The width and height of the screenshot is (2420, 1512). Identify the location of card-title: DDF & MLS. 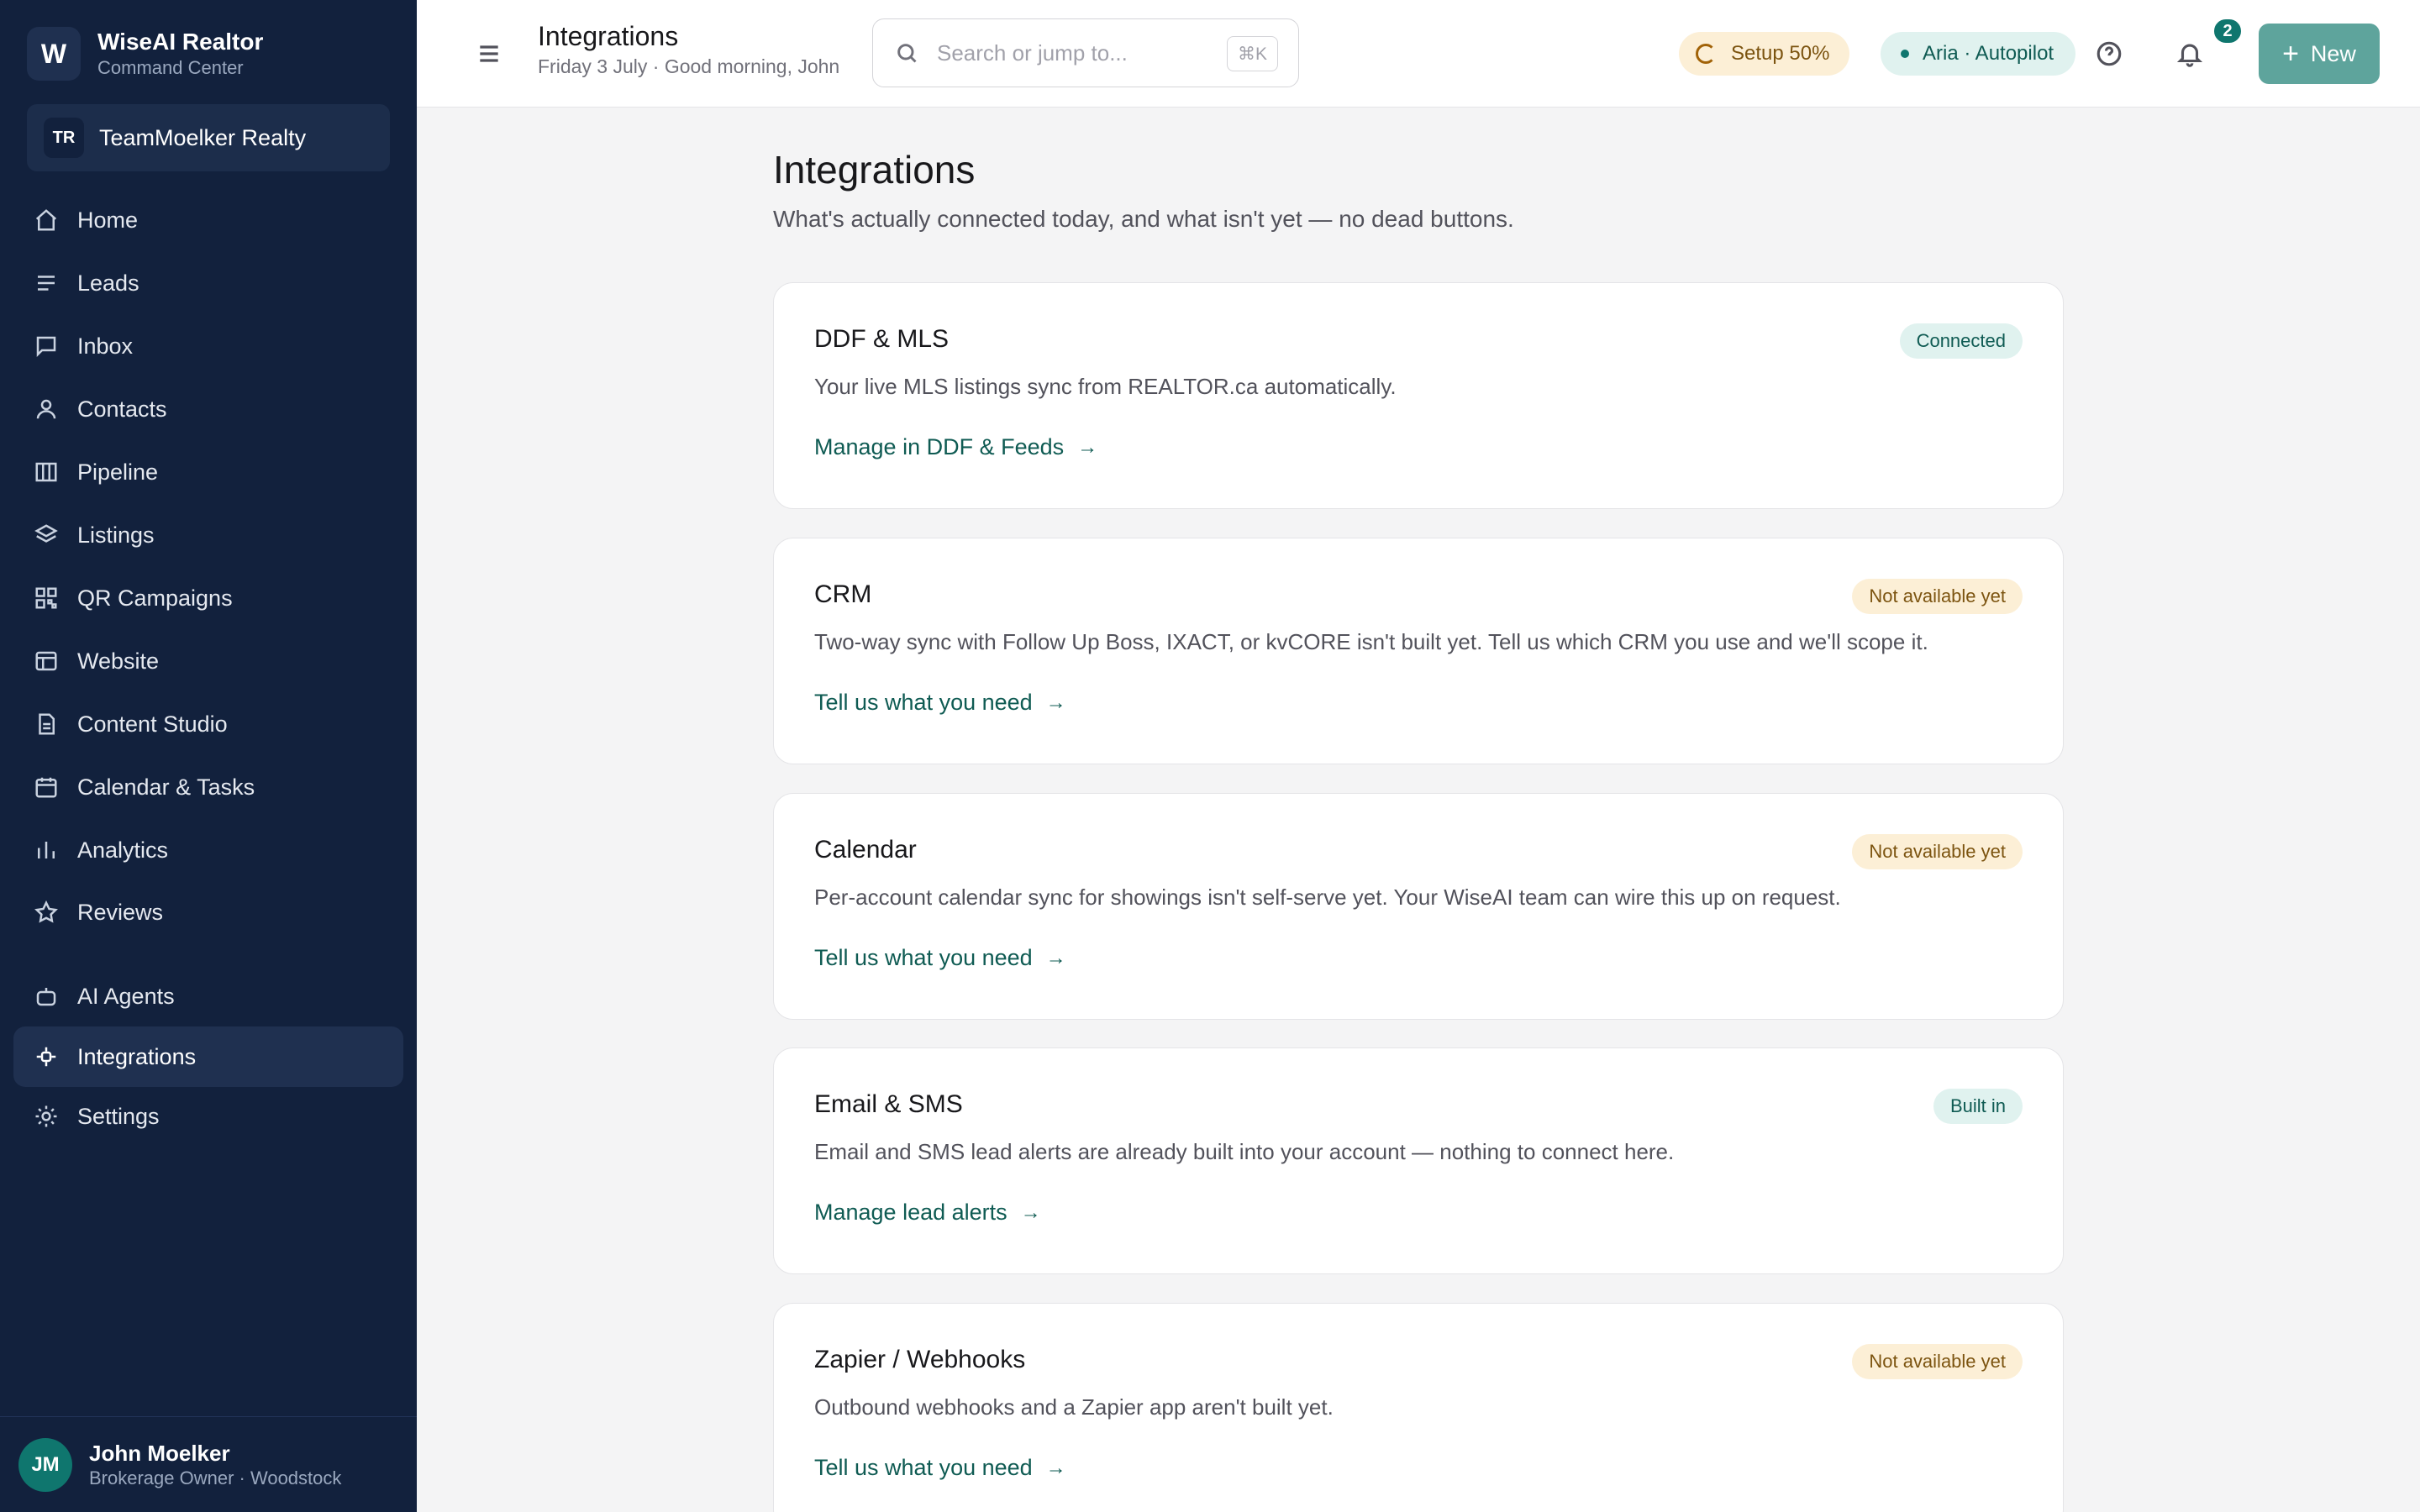
(882, 339).